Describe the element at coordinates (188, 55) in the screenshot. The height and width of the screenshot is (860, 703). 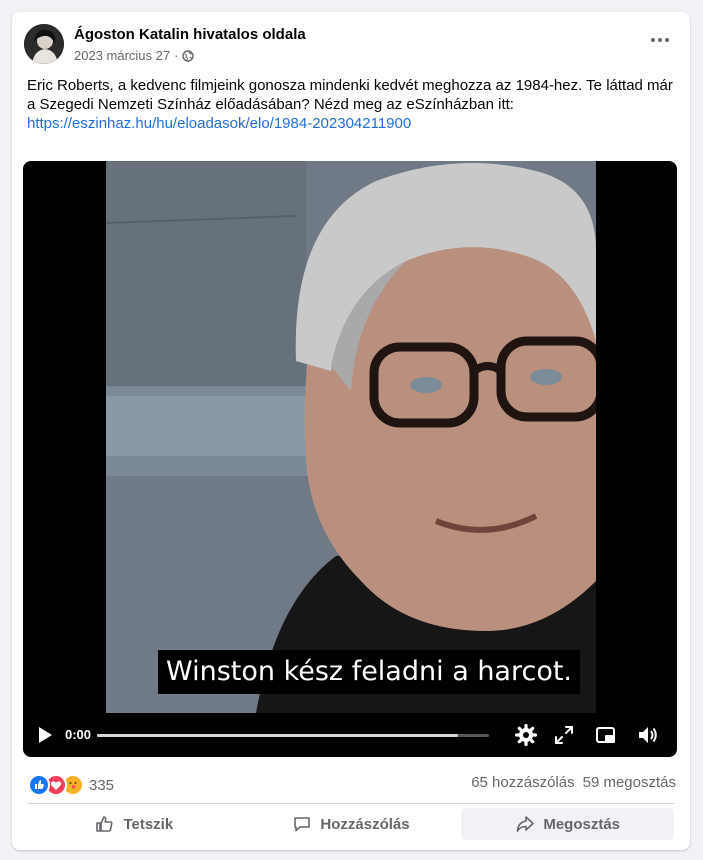
I see `globe-icon` at that location.